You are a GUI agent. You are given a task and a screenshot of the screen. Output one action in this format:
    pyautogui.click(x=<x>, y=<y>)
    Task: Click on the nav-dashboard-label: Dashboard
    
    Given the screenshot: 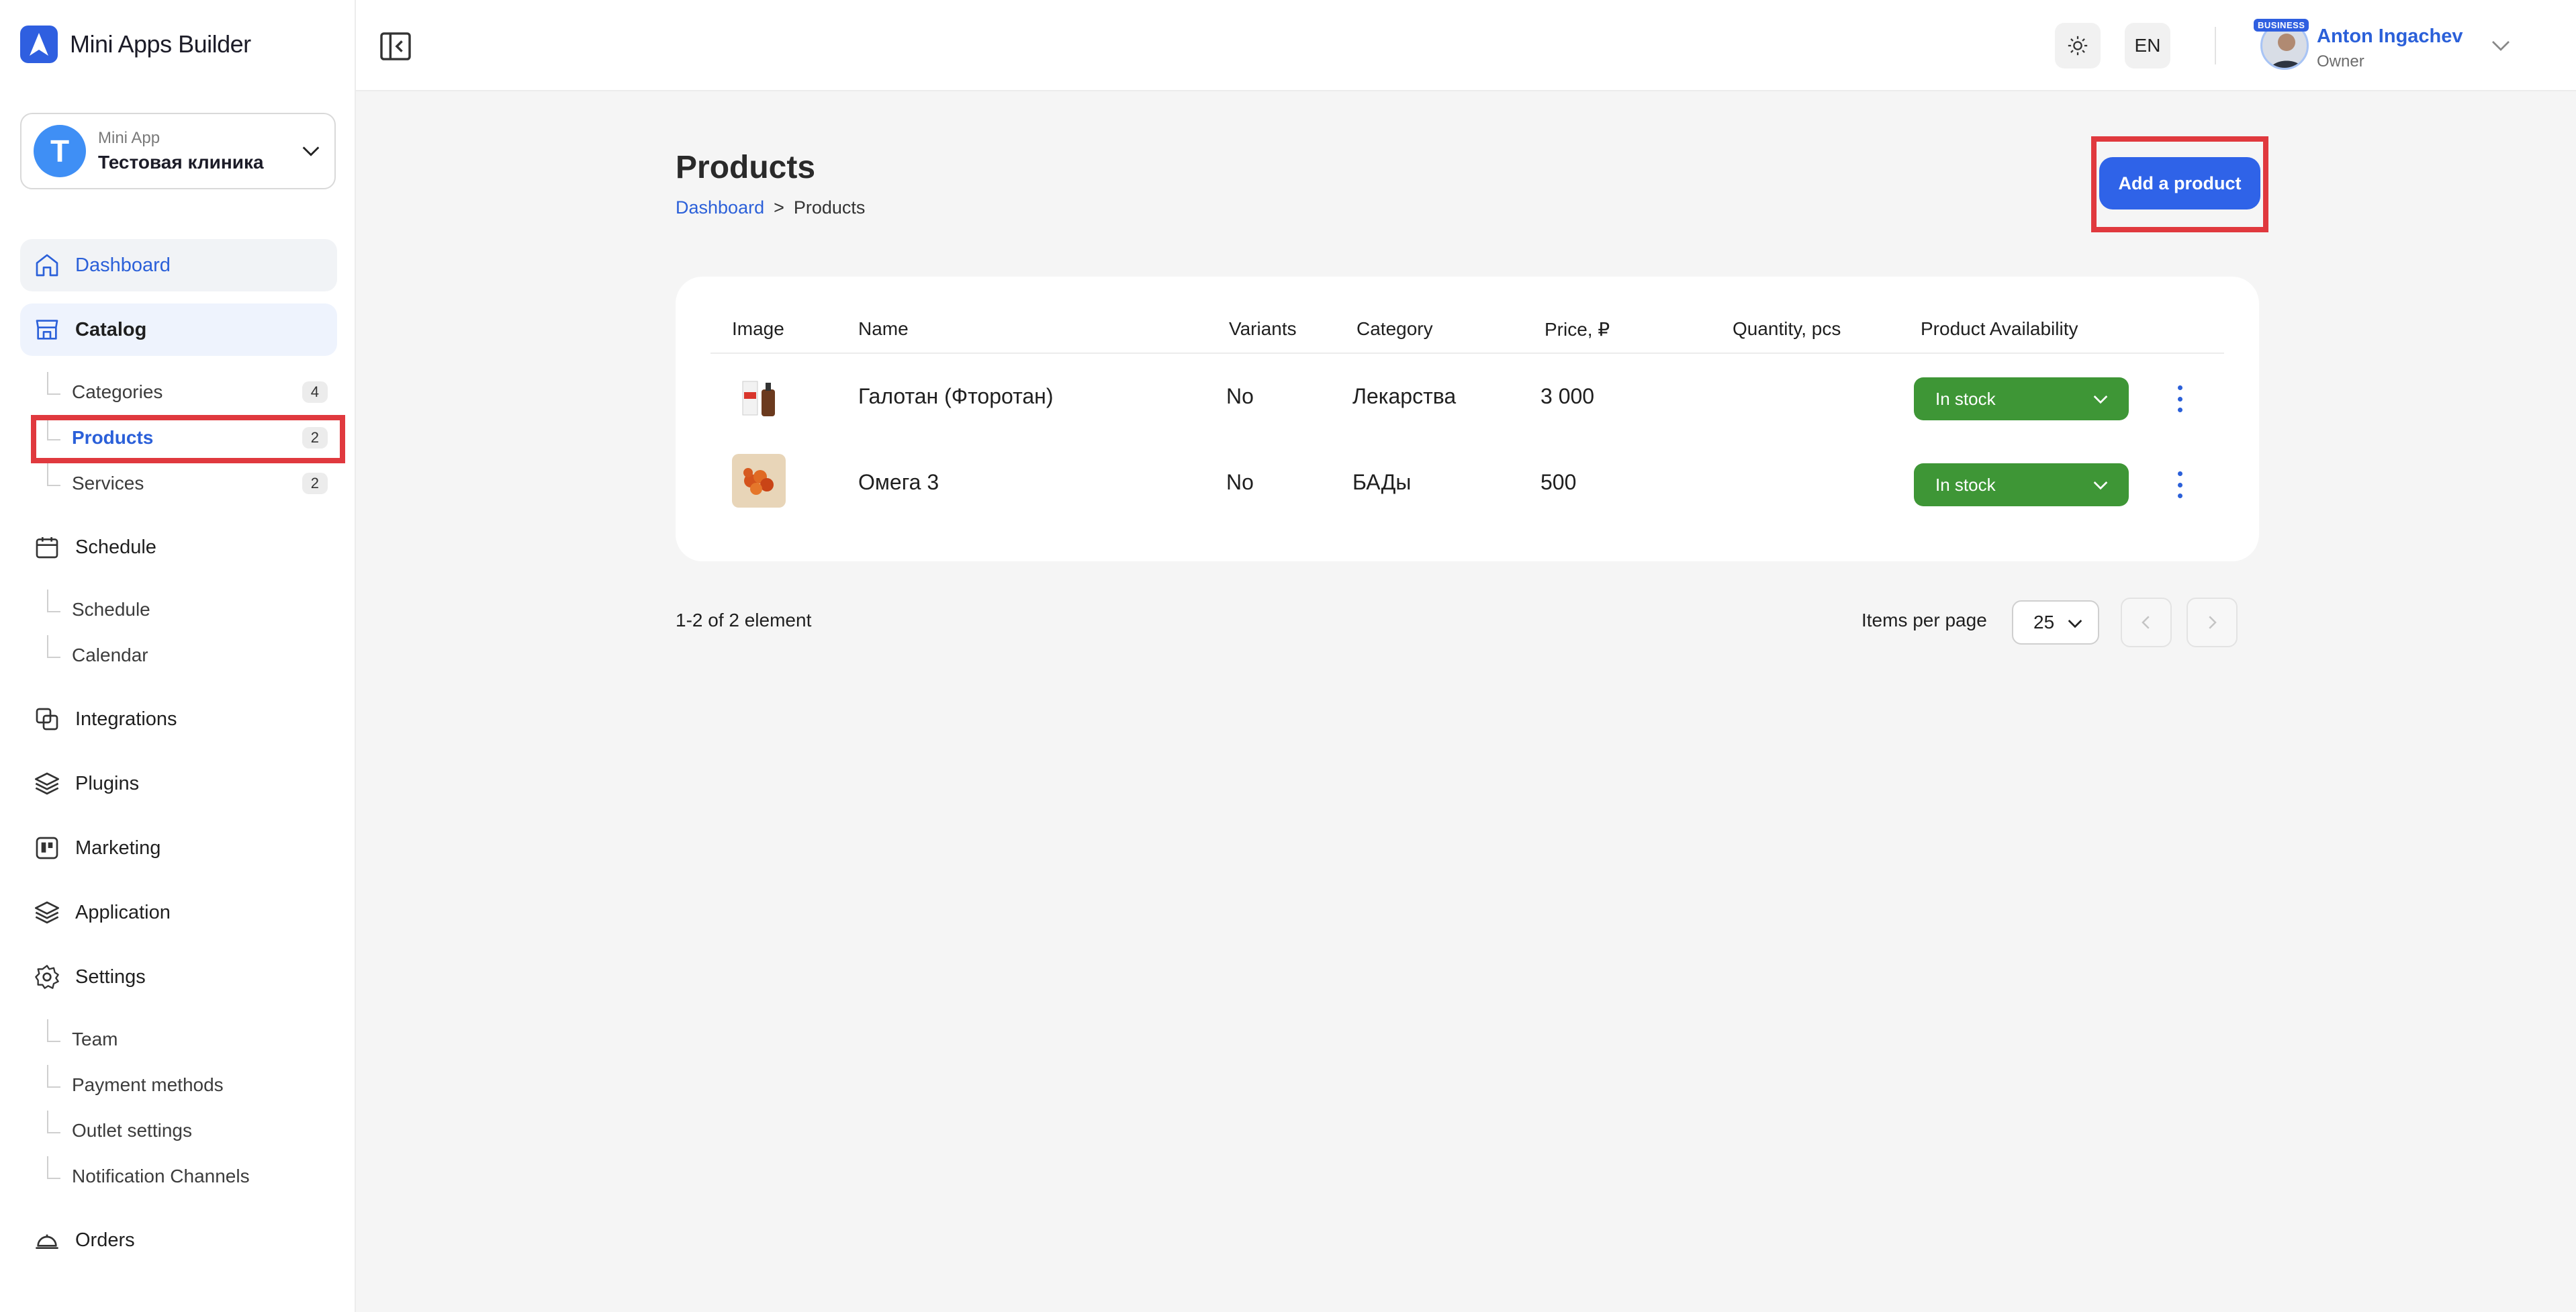 What is the action you would take?
    pyautogui.click(x=123, y=265)
    